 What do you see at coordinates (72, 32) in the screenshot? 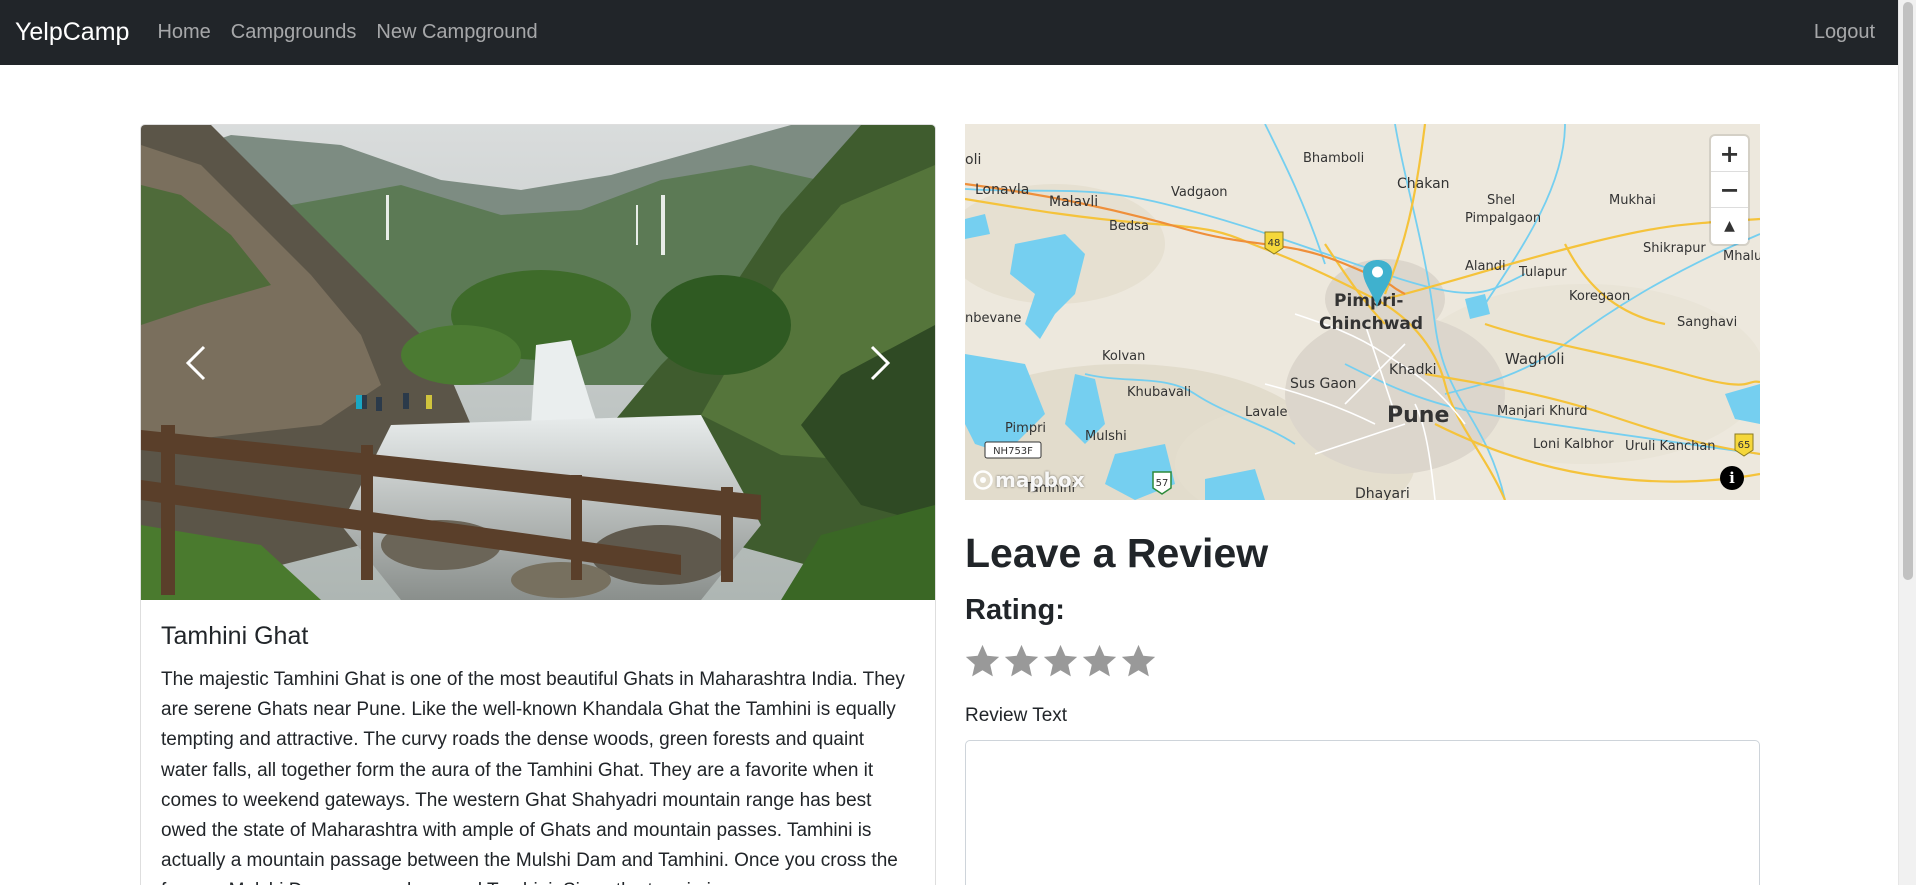
I see `brand-link: YelpCamp` at bounding box center [72, 32].